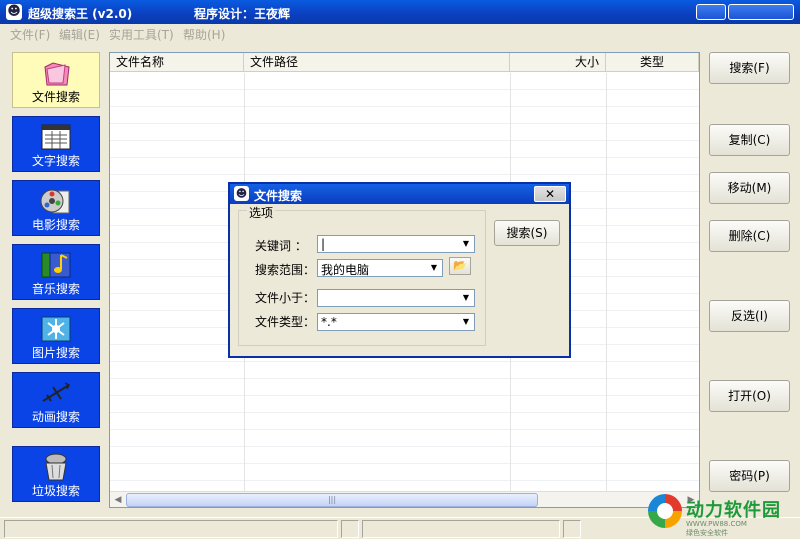  Describe the element at coordinates (749, 68) in the screenshot. I see `search-button: 搜索(F)` at that location.